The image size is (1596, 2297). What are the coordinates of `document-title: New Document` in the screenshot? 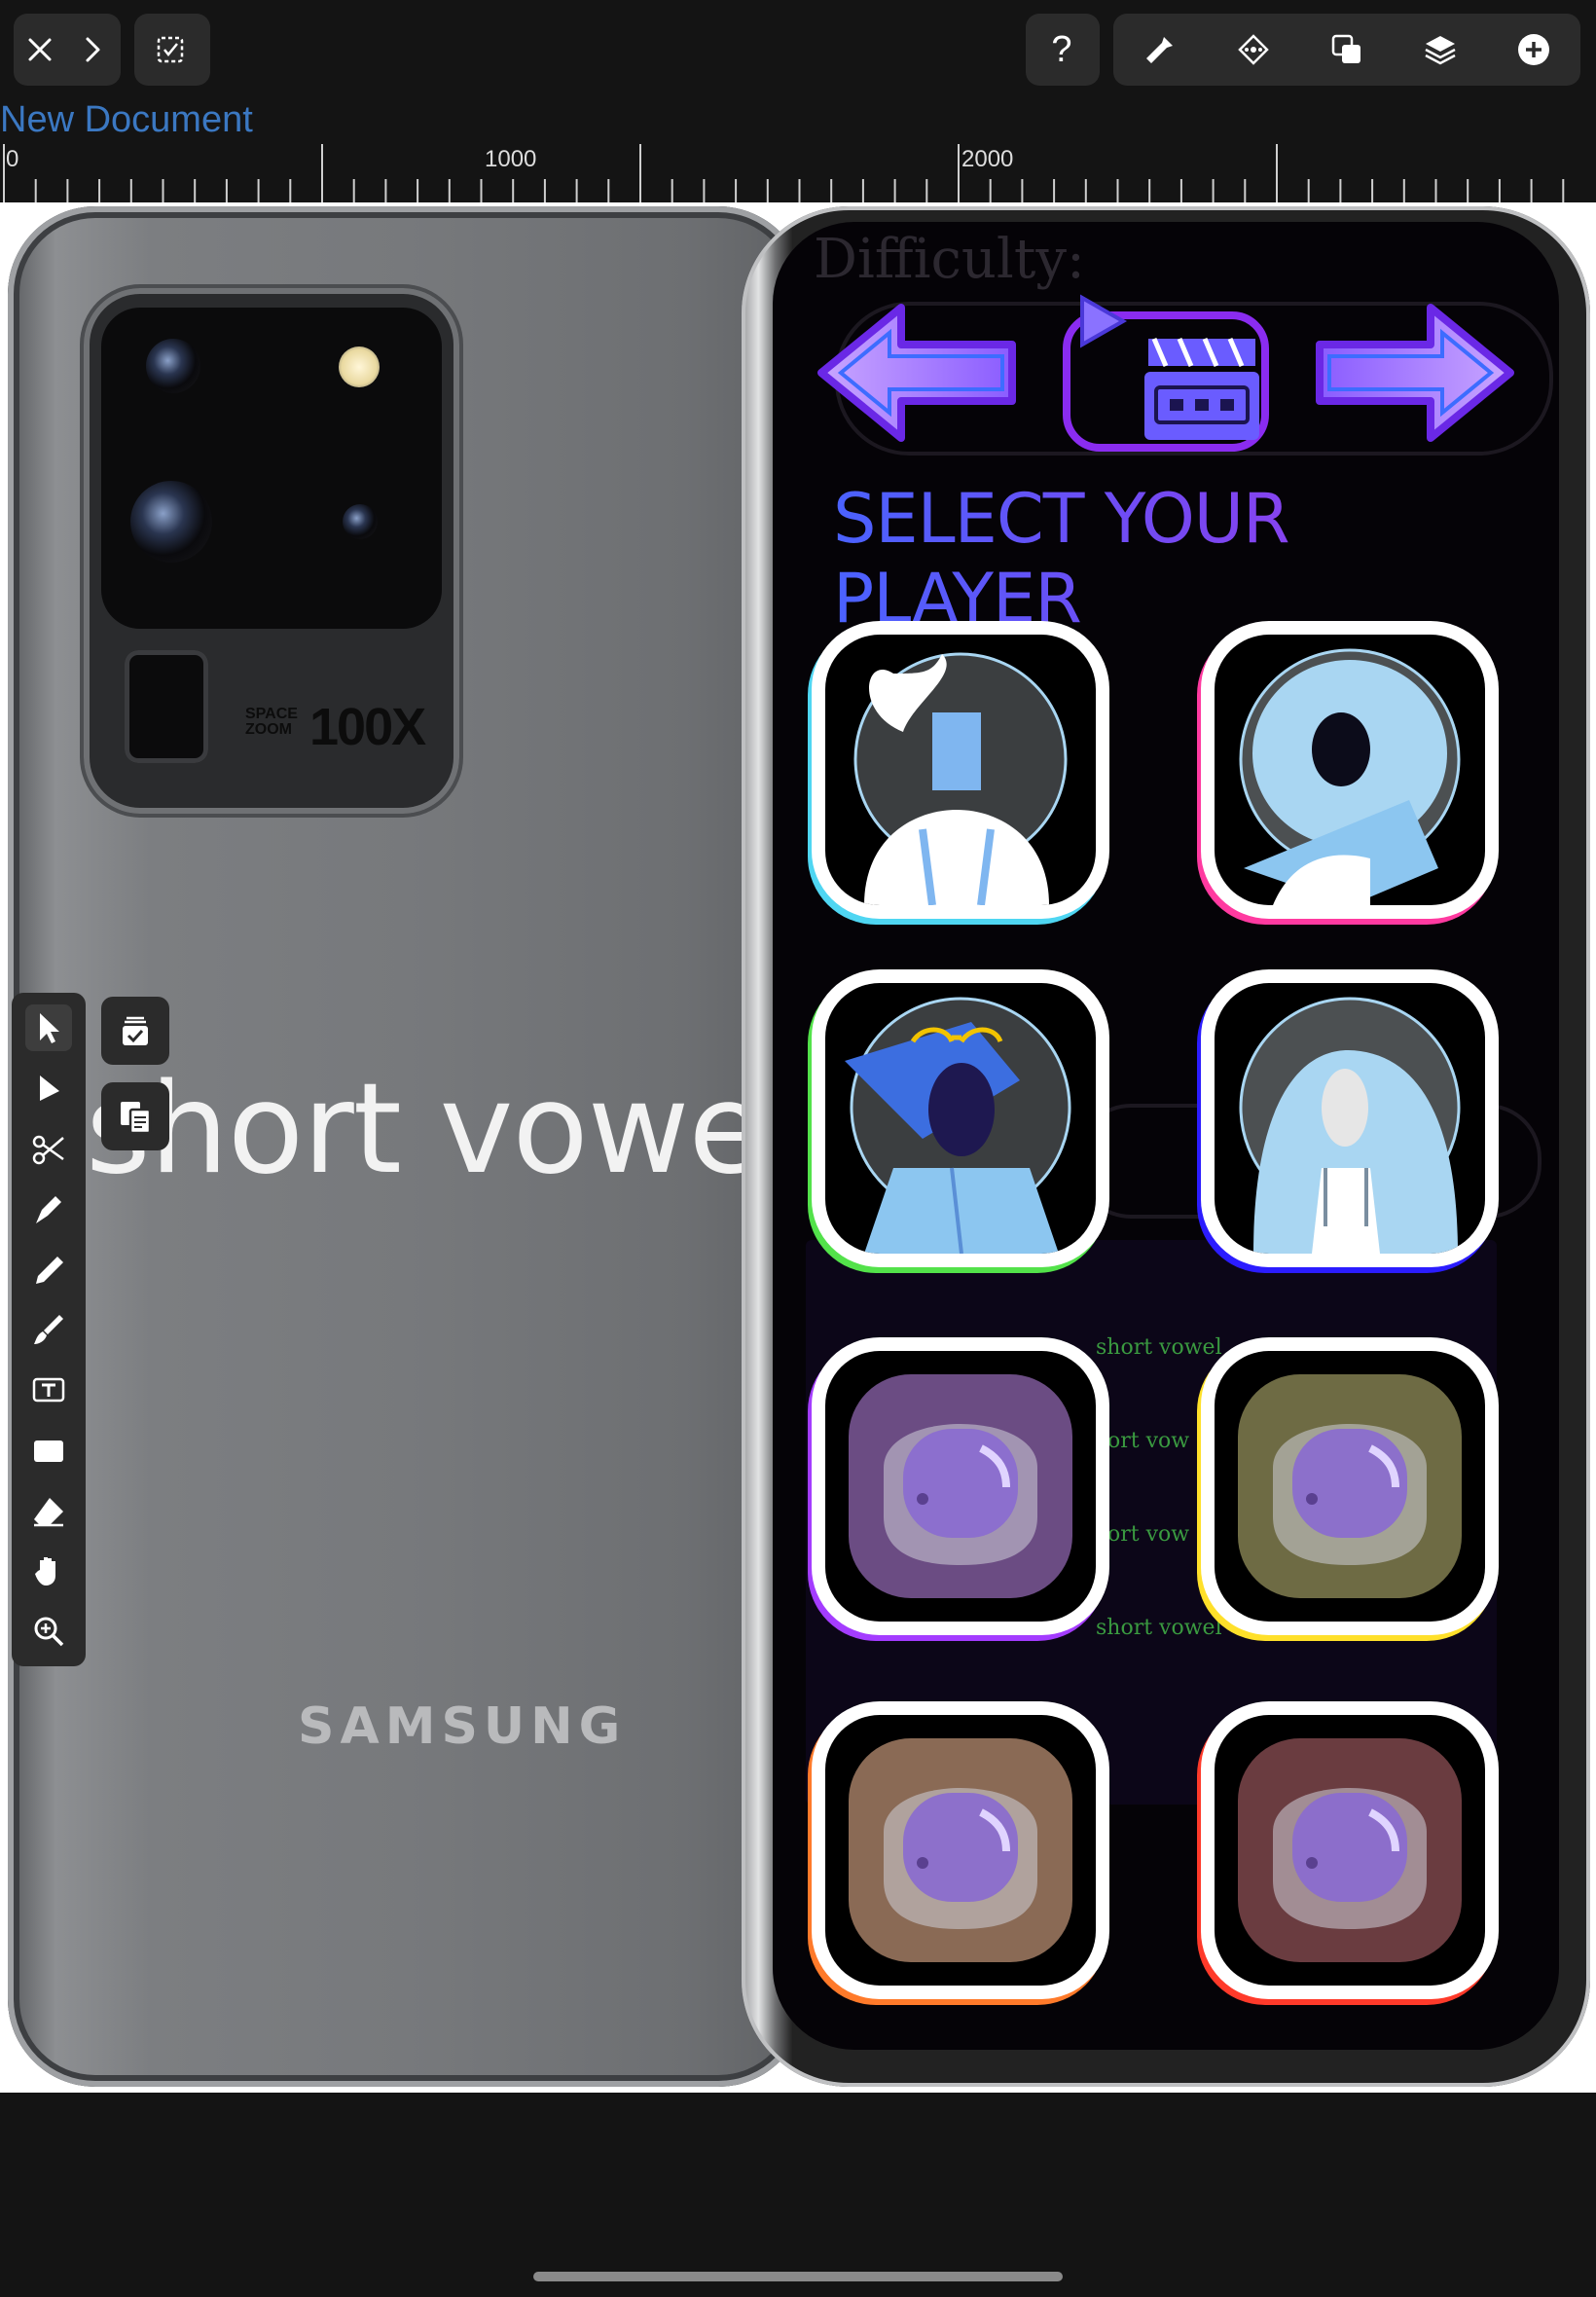 It's located at (127, 120).